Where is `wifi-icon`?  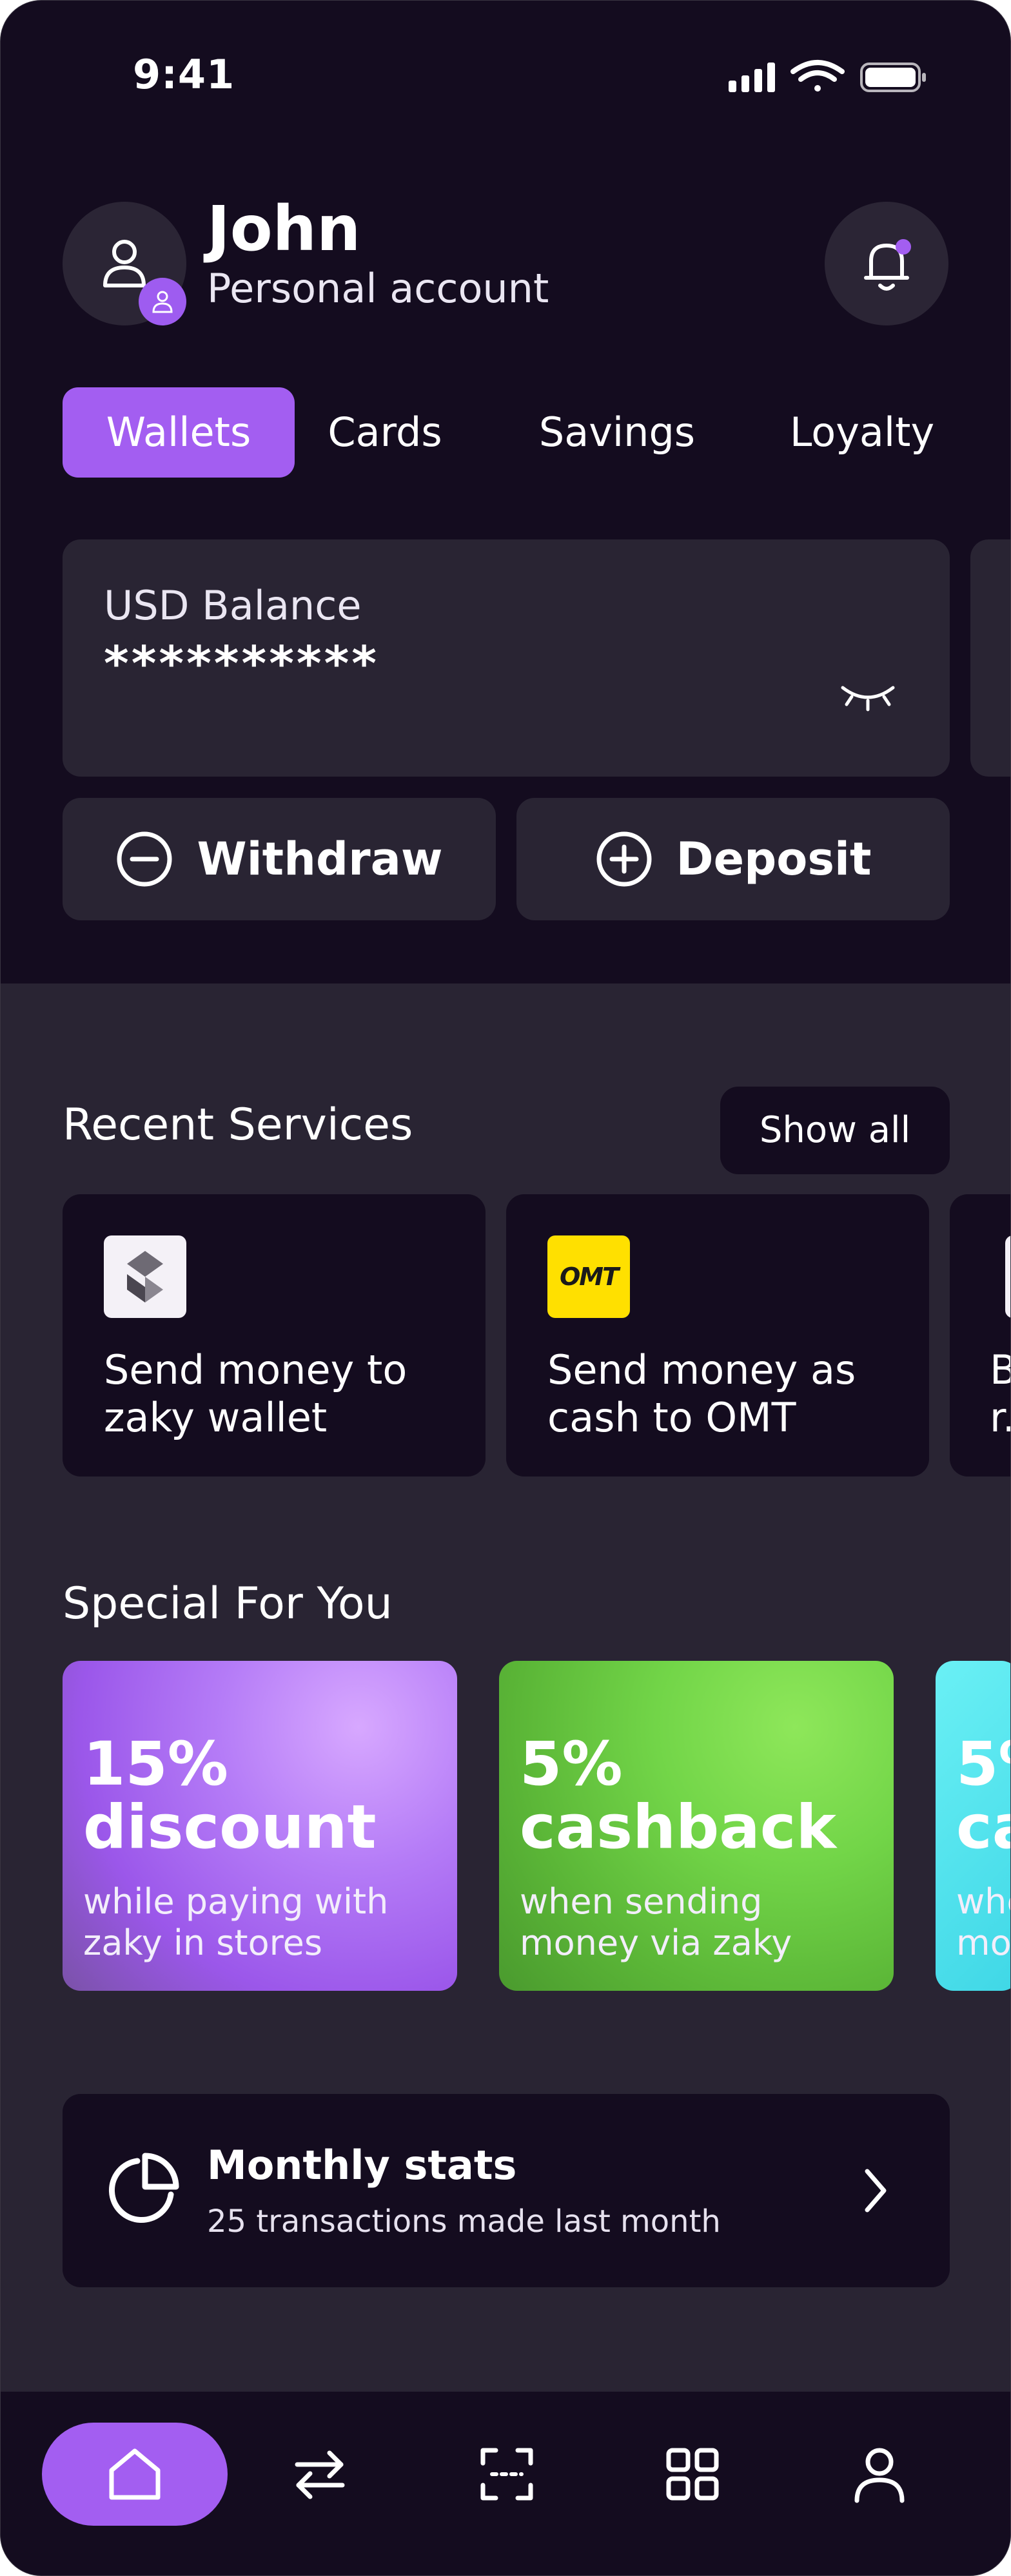
wifi-icon is located at coordinates (817, 76).